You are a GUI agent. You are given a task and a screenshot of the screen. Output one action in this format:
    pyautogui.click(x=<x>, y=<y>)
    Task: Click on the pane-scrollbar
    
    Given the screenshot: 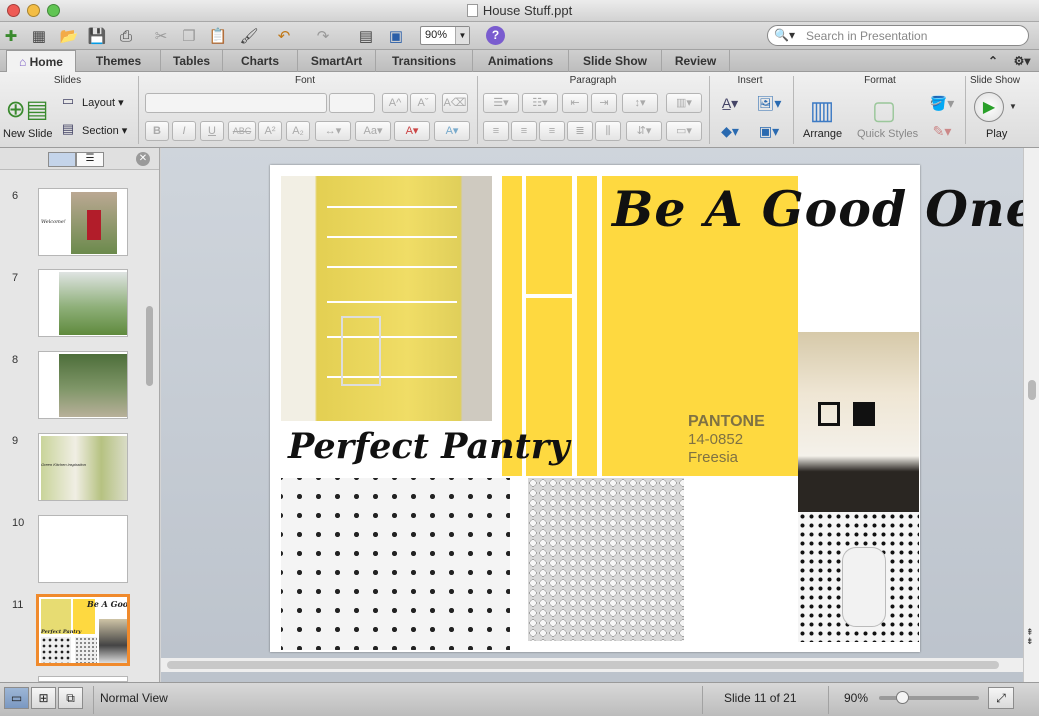 What is the action you would take?
    pyautogui.click(x=149, y=426)
    